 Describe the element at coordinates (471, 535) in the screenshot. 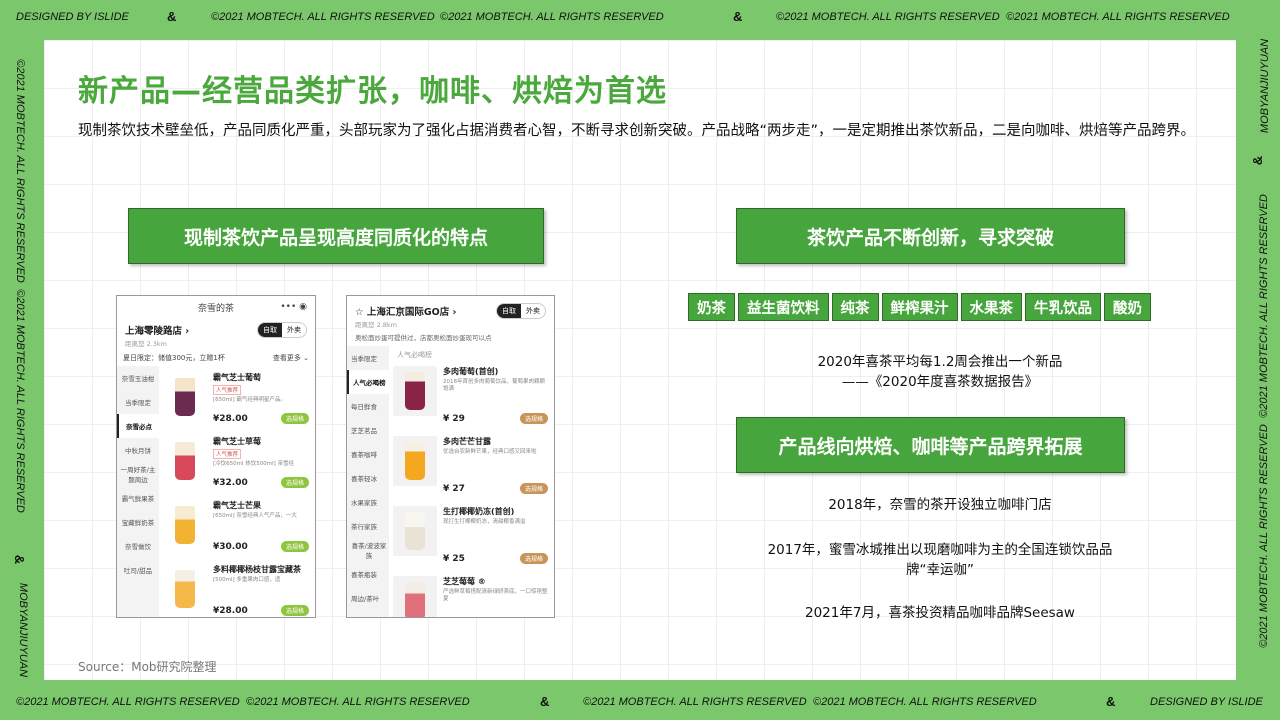

I see `phone2-item: 生打椰椰奶冻(首创) 现打生打椰椰奶冻，清甜椰香满溢 ¥ 25 选规格` at that location.